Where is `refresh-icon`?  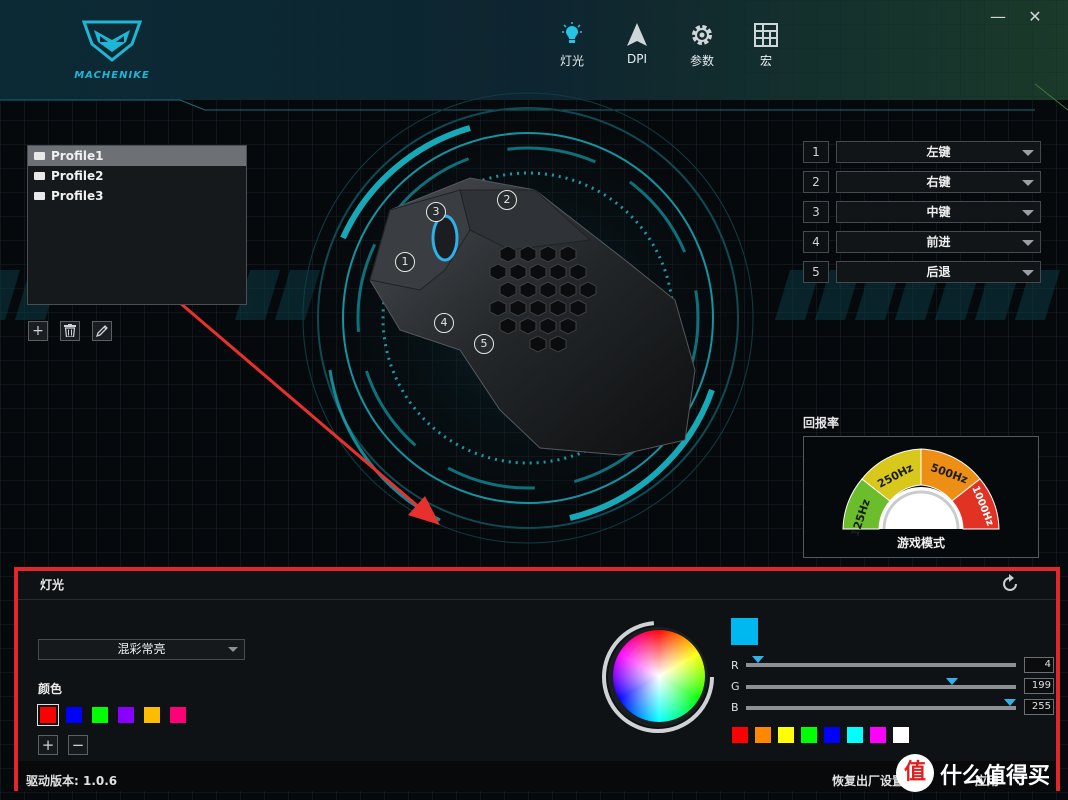 refresh-icon is located at coordinates (1010, 582).